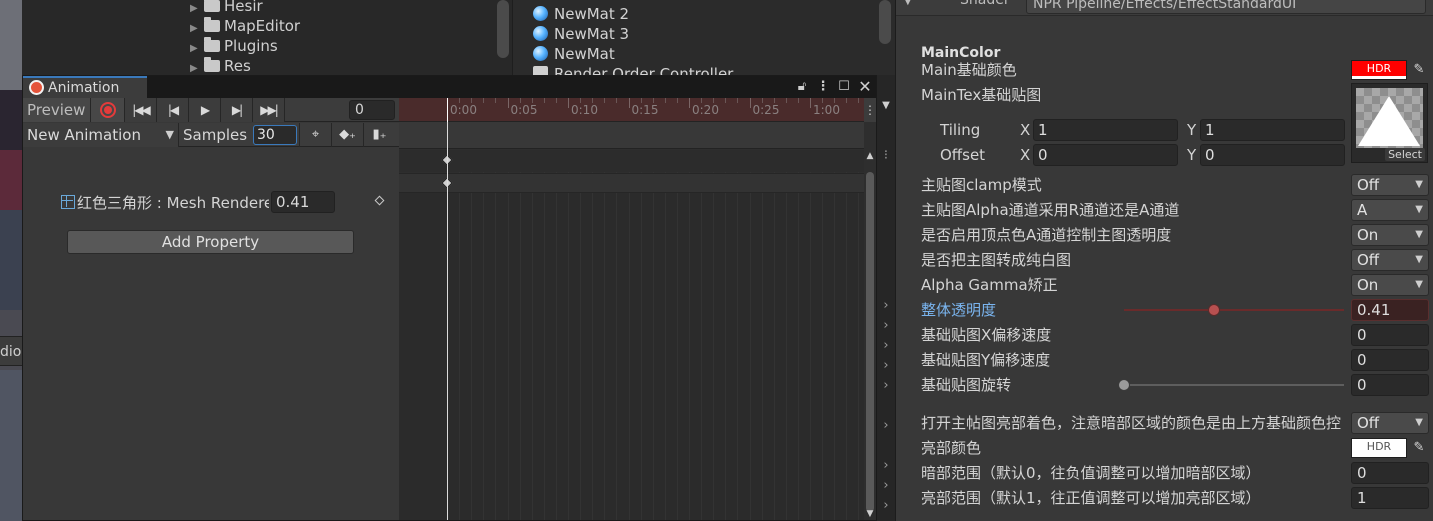  What do you see at coordinates (581, 14) in the screenshot?
I see `asset-item-newmat-2: NewMat 2` at bounding box center [581, 14].